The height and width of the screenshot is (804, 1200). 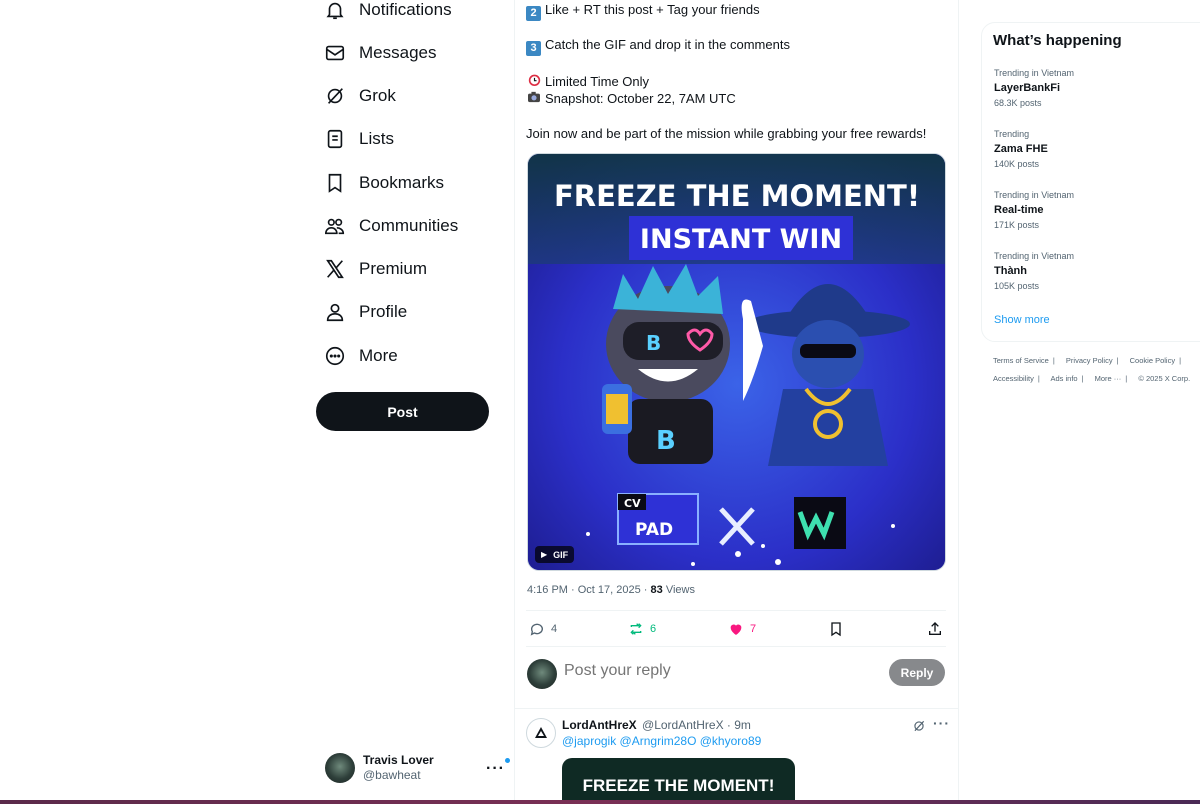 I want to click on comment-media-headline: FREEZE THE MOMENT!, so click(x=678, y=785).